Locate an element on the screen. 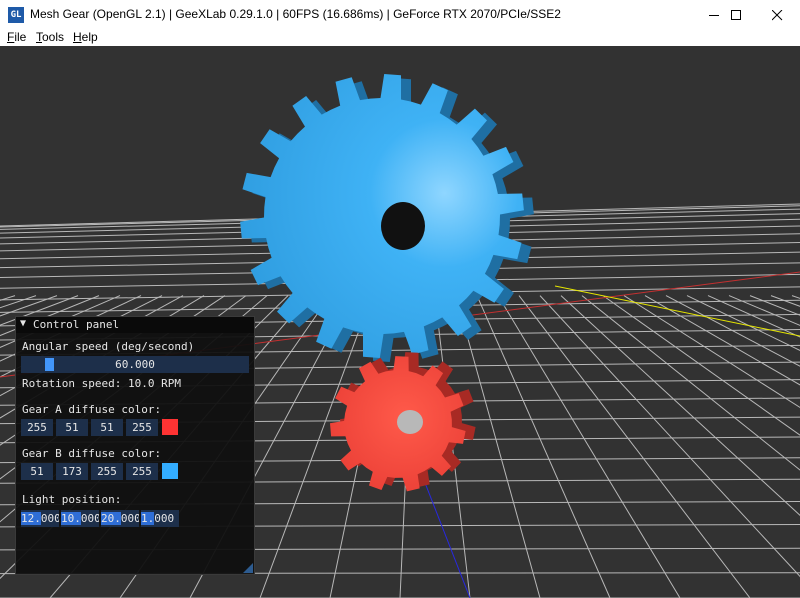  close-button is located at coordinates (777, 15).